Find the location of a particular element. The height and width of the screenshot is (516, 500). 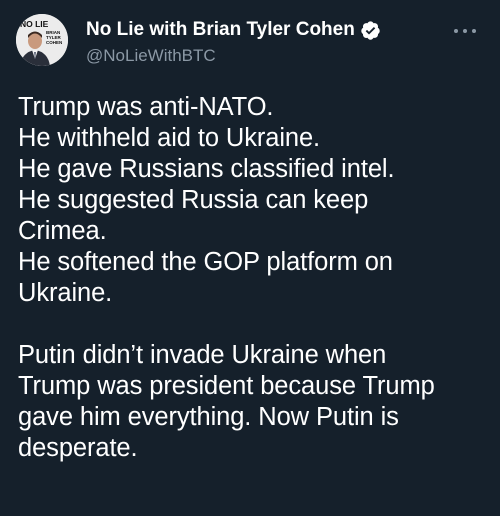

avatar-image: NO LIE BRIAN TYLER COHEN is located at coordinates (42, 40).